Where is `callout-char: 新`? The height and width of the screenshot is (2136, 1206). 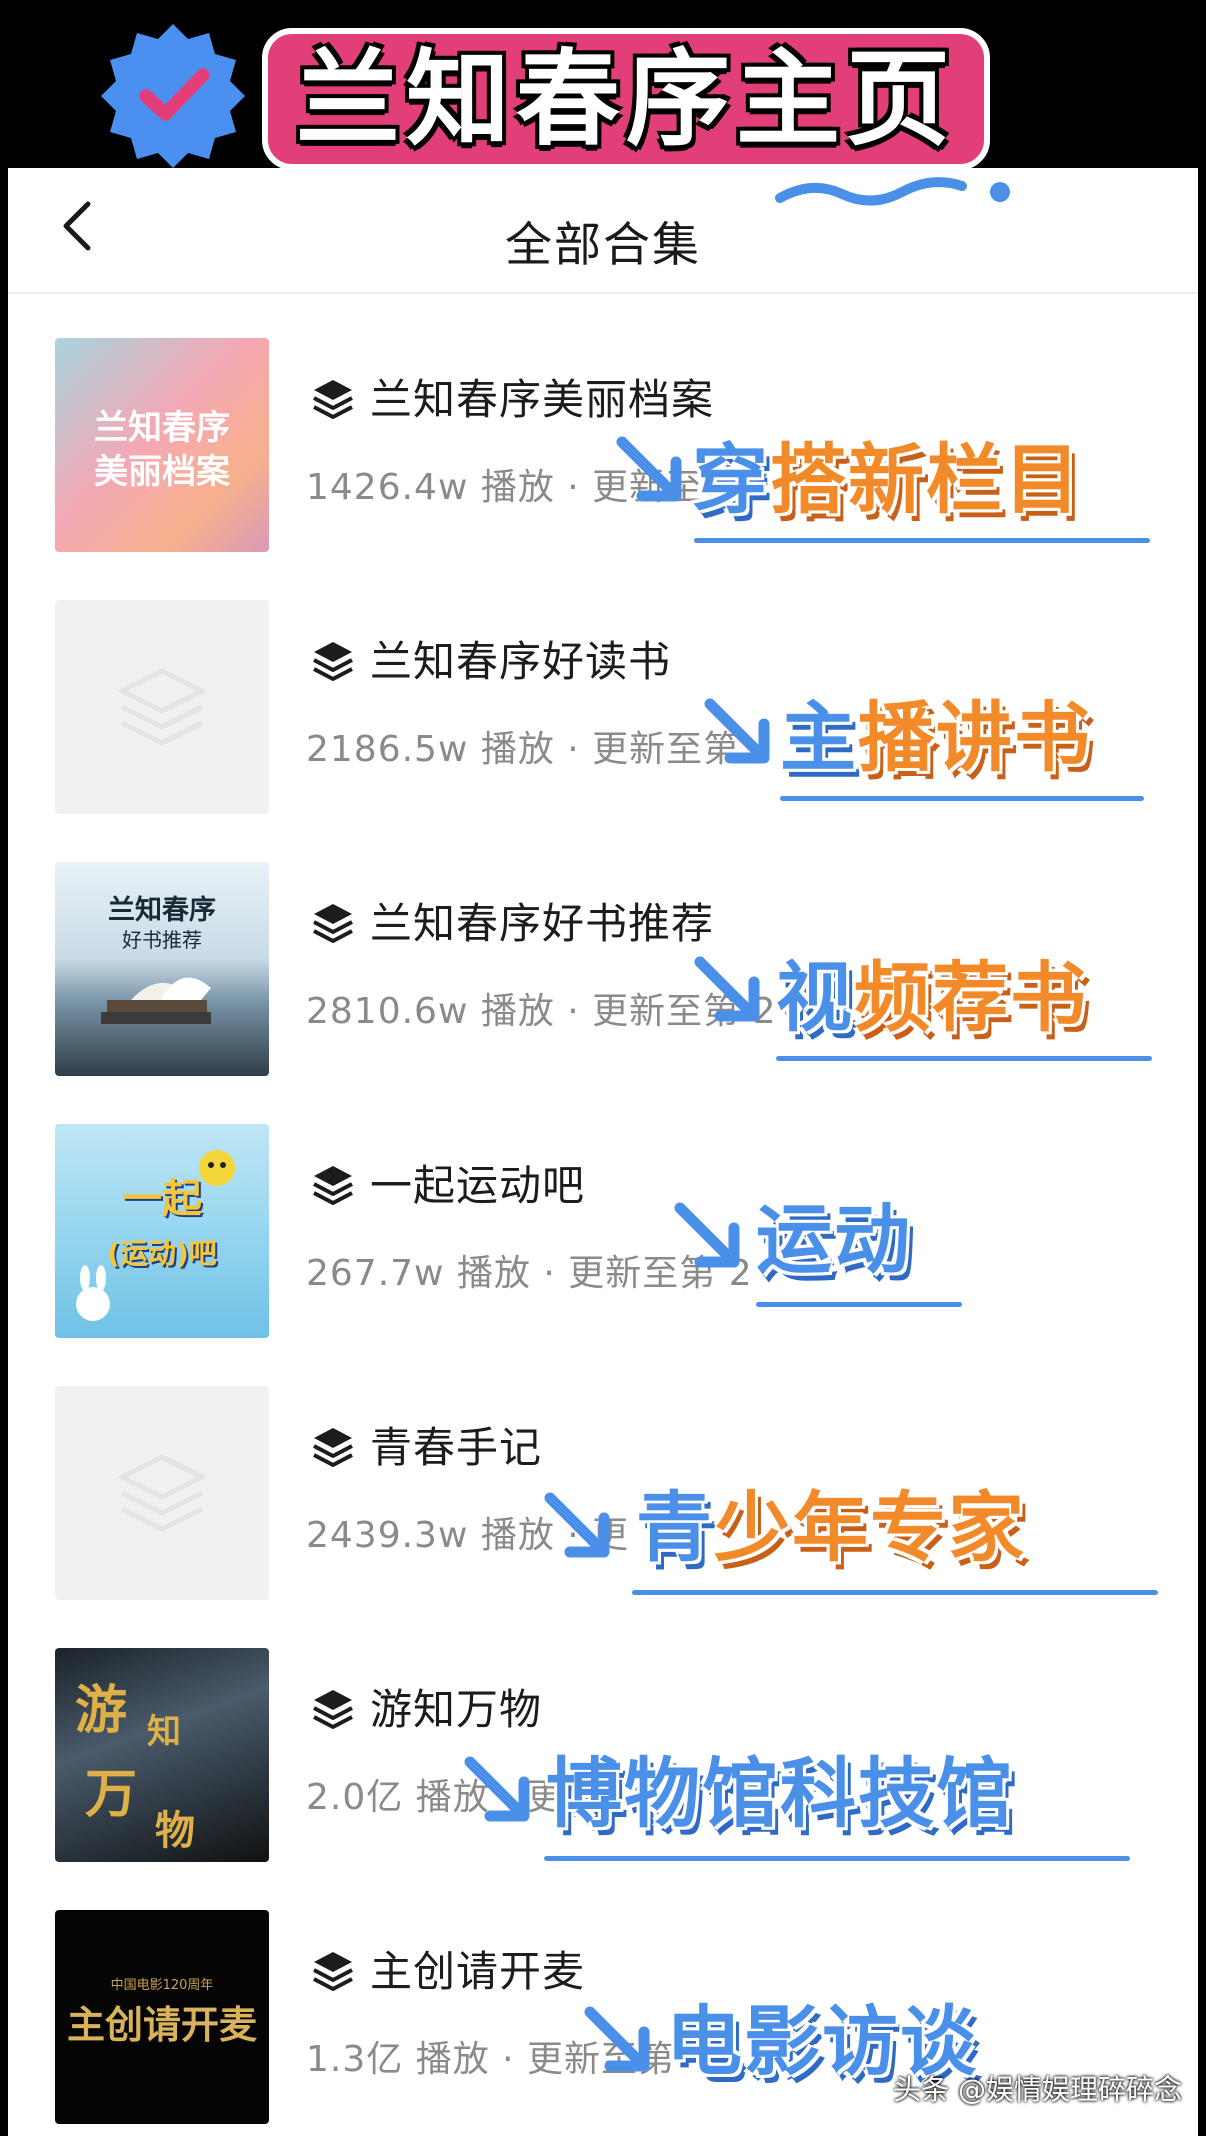
callout-char: 新 is located at coordinates (887, 479).